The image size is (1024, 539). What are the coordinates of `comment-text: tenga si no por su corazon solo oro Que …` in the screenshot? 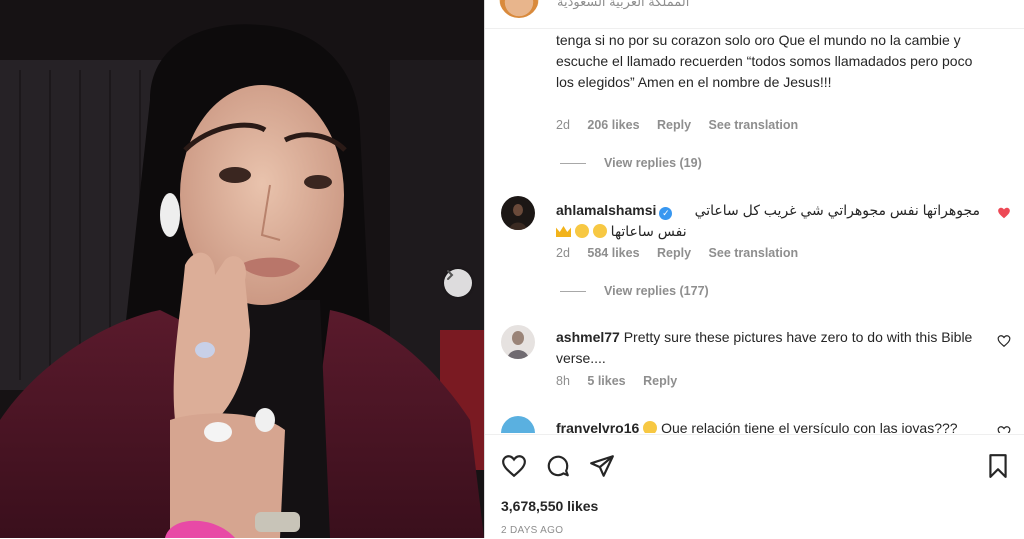 It's located at (764, 61).